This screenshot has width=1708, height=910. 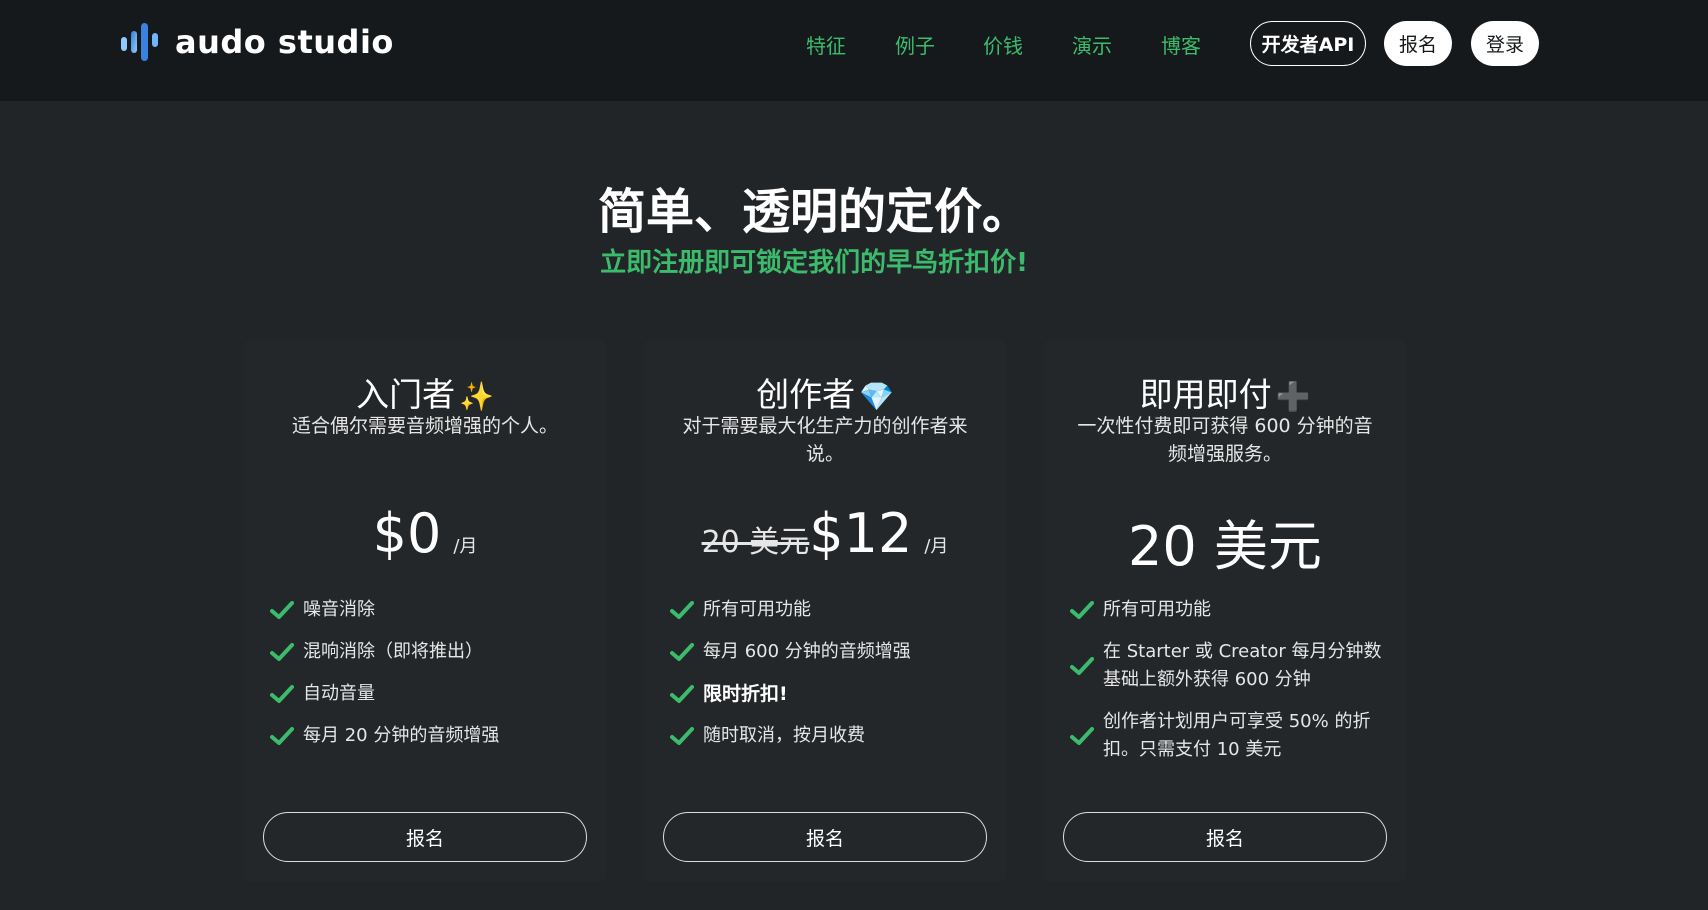 What do you see at coordinates (339, 693) in the screenshot?
I see `feature-text: 自动音量` at bounding box center [339, 693].